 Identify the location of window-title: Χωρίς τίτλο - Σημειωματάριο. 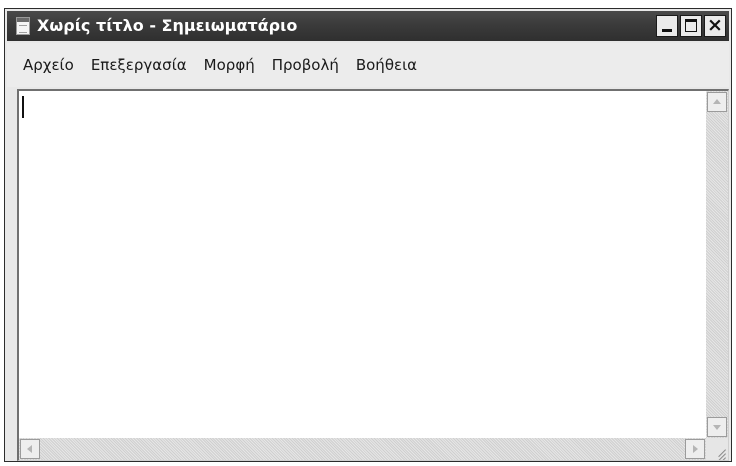
(167, 25).